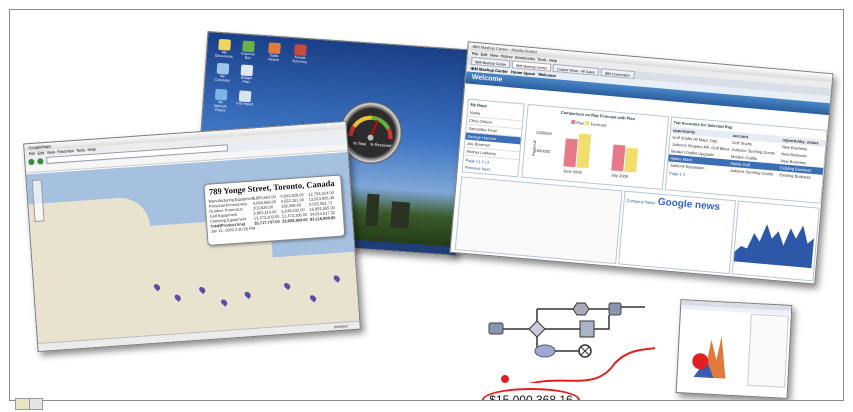 The width and height of the screenshot is (853, 412). I want to click on menu-edit: Edit, so click(483, 55).